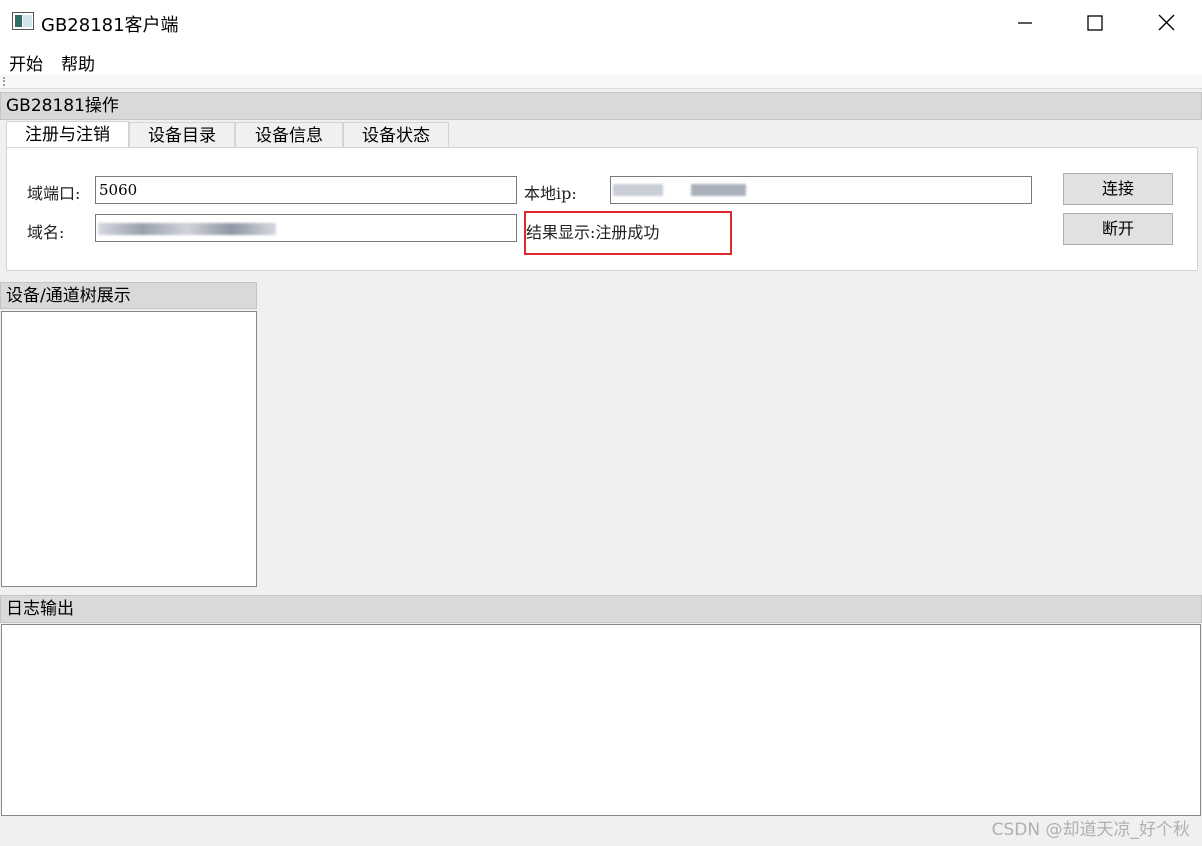 This screenshot has height=846, width=1202. What do you see at coordinates (78, 62) in the screenshot?
I see `menu-help: 帮助` at bounding box center [78, 62].